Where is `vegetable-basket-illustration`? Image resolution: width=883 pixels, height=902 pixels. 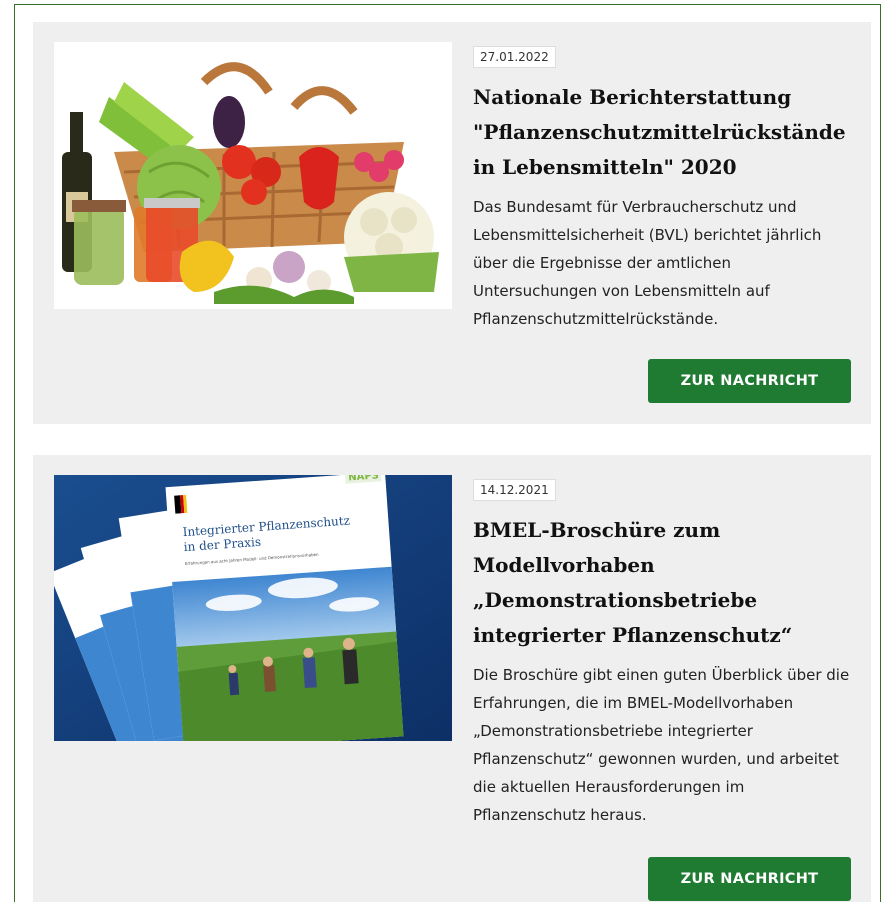
vegetable-basket-illustration is located at coordinates (253, 175).